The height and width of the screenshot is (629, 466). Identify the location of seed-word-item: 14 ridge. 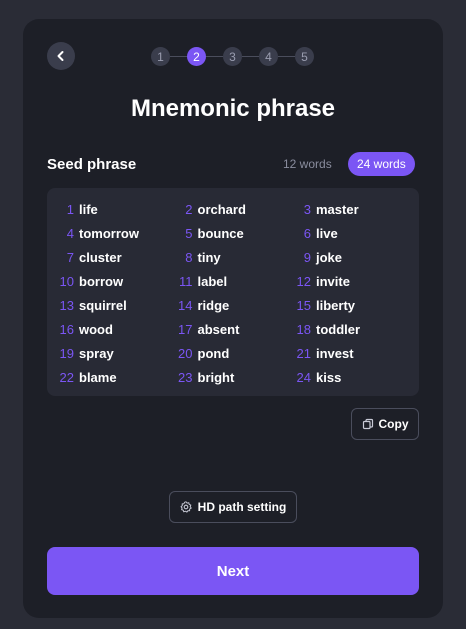
(225, 305).